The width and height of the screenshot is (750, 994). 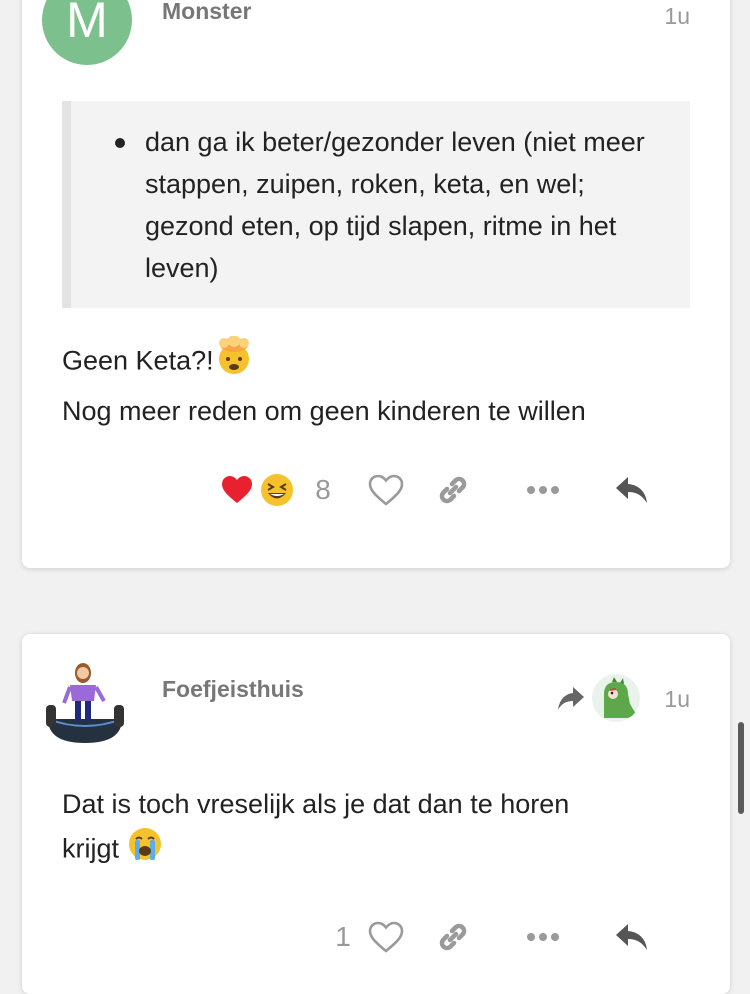 I want to click on username: Foefjeisthuis, so click(x=233, y=689).